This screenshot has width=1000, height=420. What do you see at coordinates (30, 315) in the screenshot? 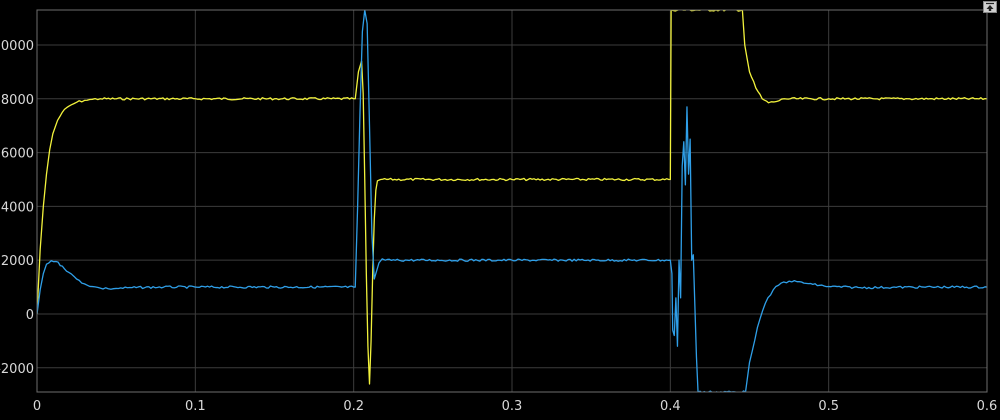
I see `y-tick-label: 0` at bounding box center [30, 315].